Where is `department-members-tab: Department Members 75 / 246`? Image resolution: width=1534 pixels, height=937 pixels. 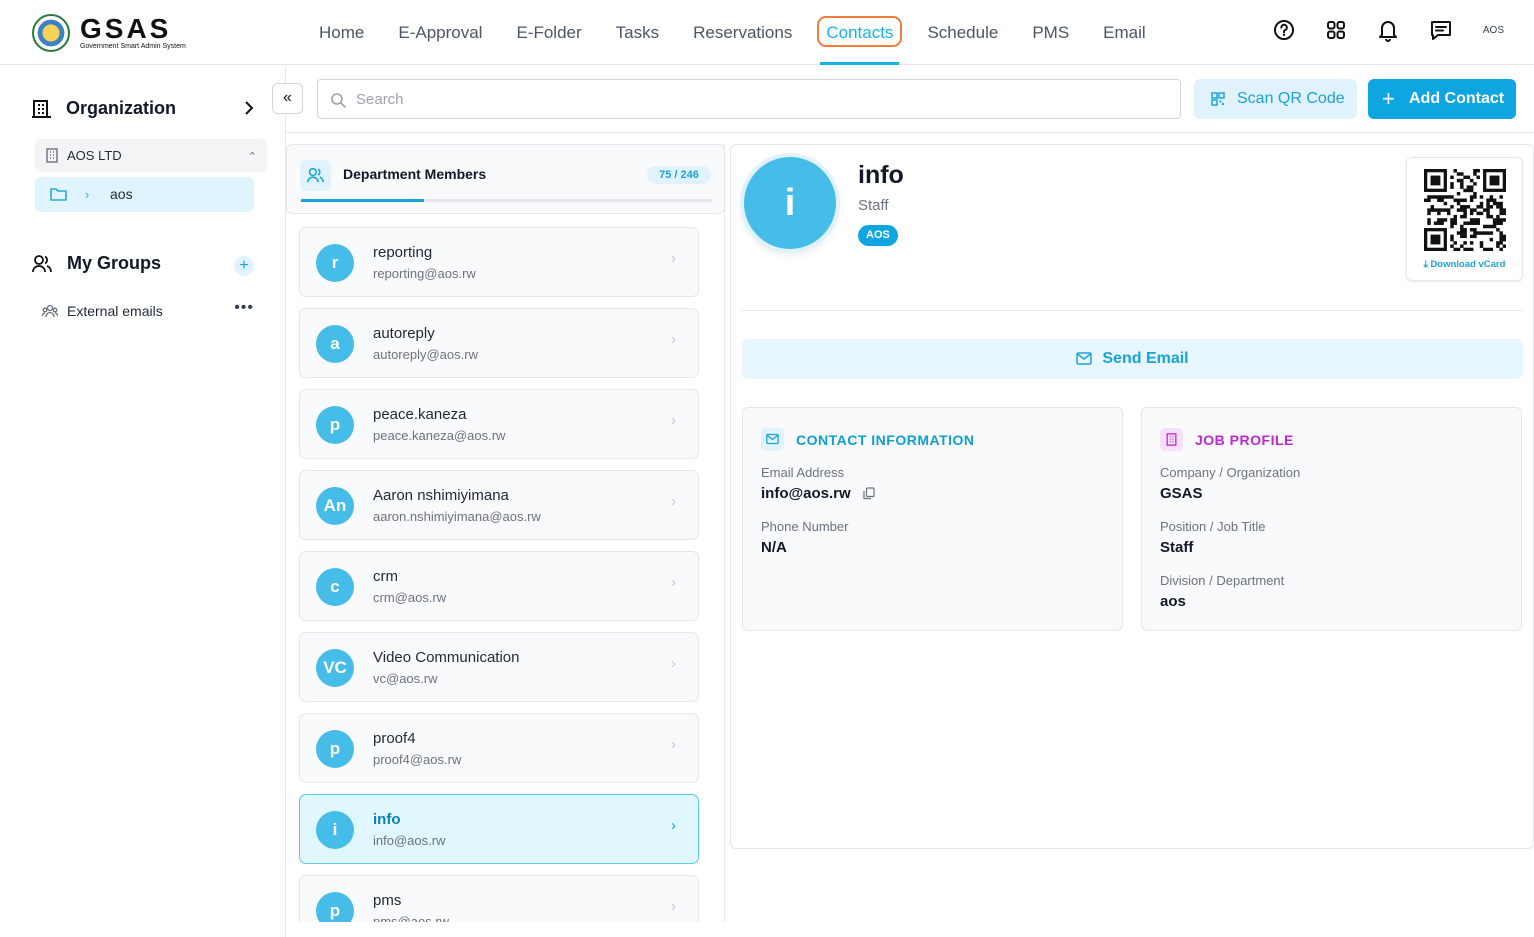 department-members-tab: Department Members 75 / 246 is located at coordinates (505, 179).